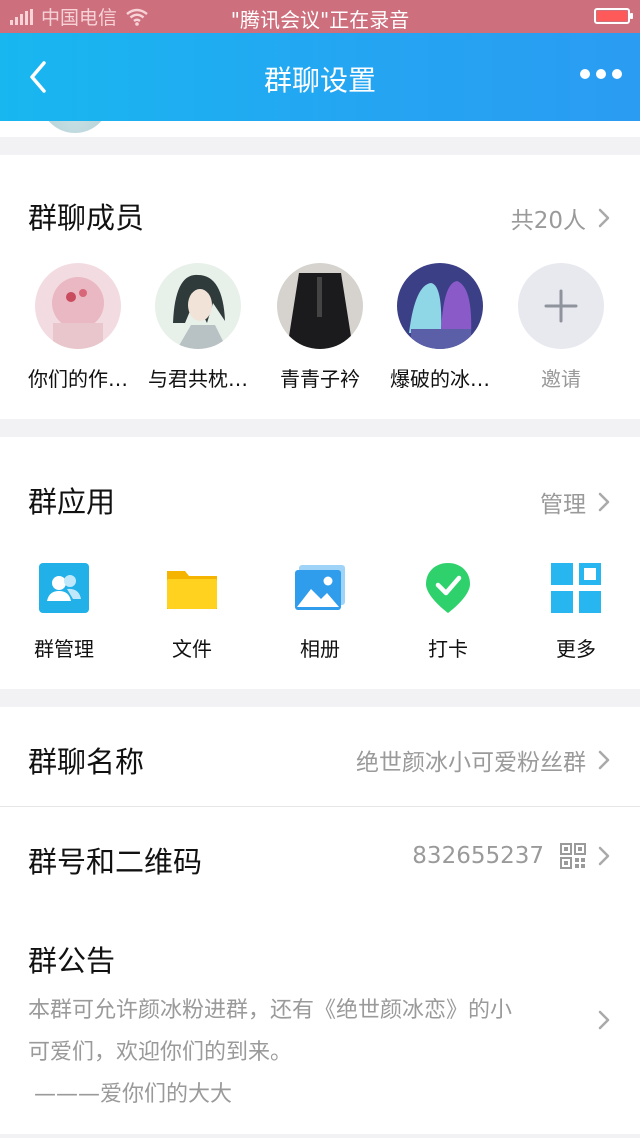  I want to click on members-count: 共20人, so click(548, 221).